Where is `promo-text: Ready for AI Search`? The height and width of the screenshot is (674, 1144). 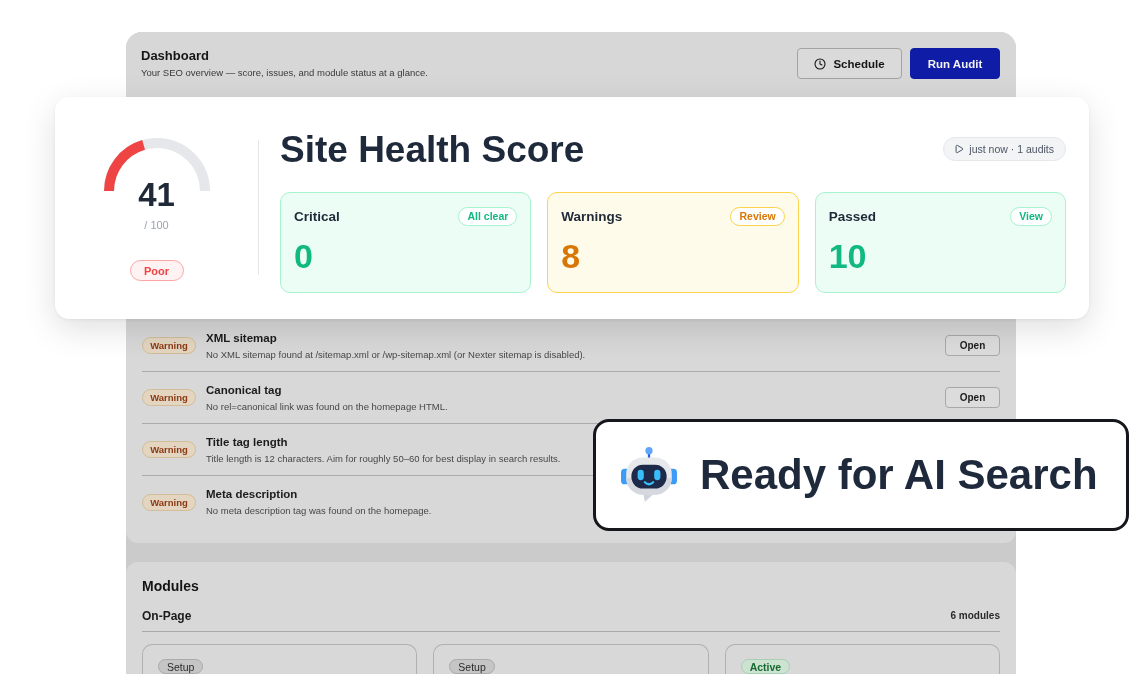 promo-text: Ready for AI Search is located at coordinates (899, 475).